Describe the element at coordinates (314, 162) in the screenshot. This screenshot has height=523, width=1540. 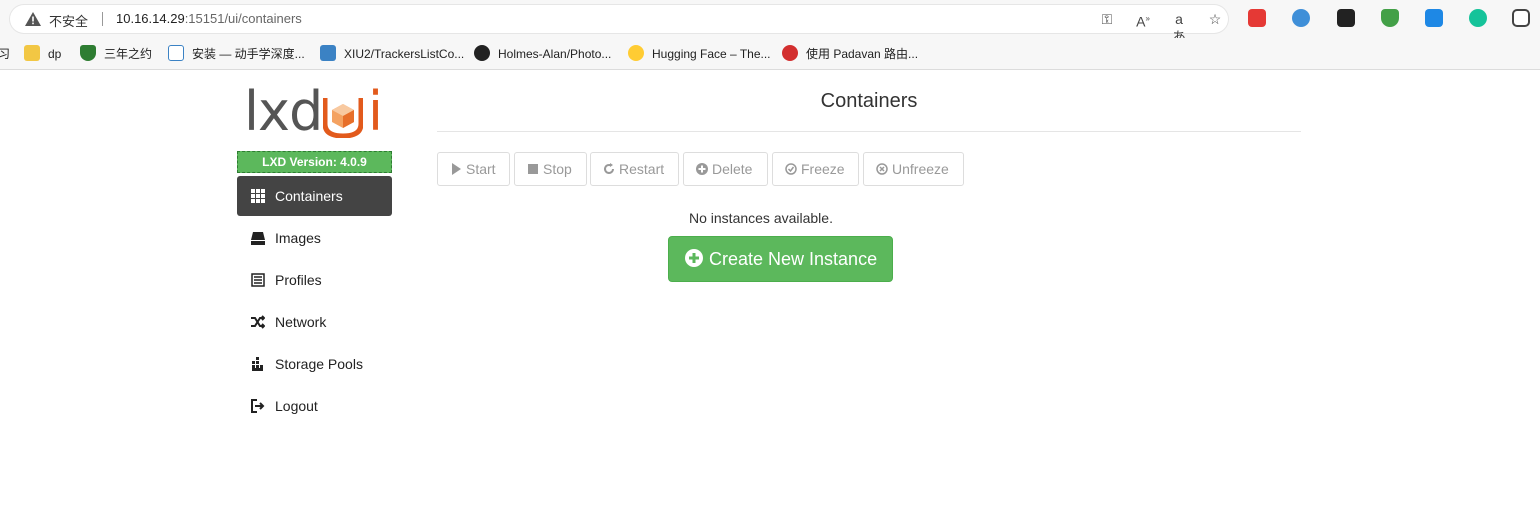
I see `version-badge: LXD Version: 4.0.9` at that location.